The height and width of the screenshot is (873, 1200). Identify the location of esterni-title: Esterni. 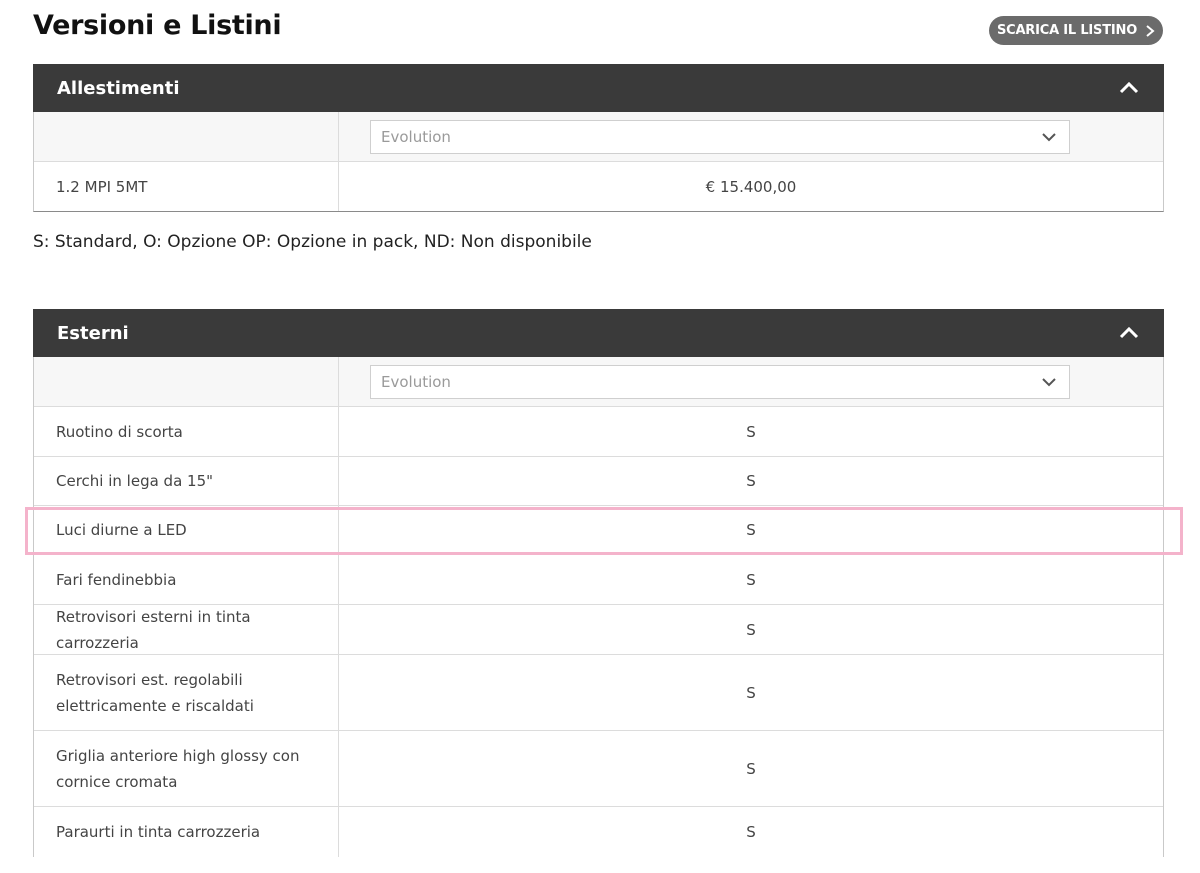
(93, 333).